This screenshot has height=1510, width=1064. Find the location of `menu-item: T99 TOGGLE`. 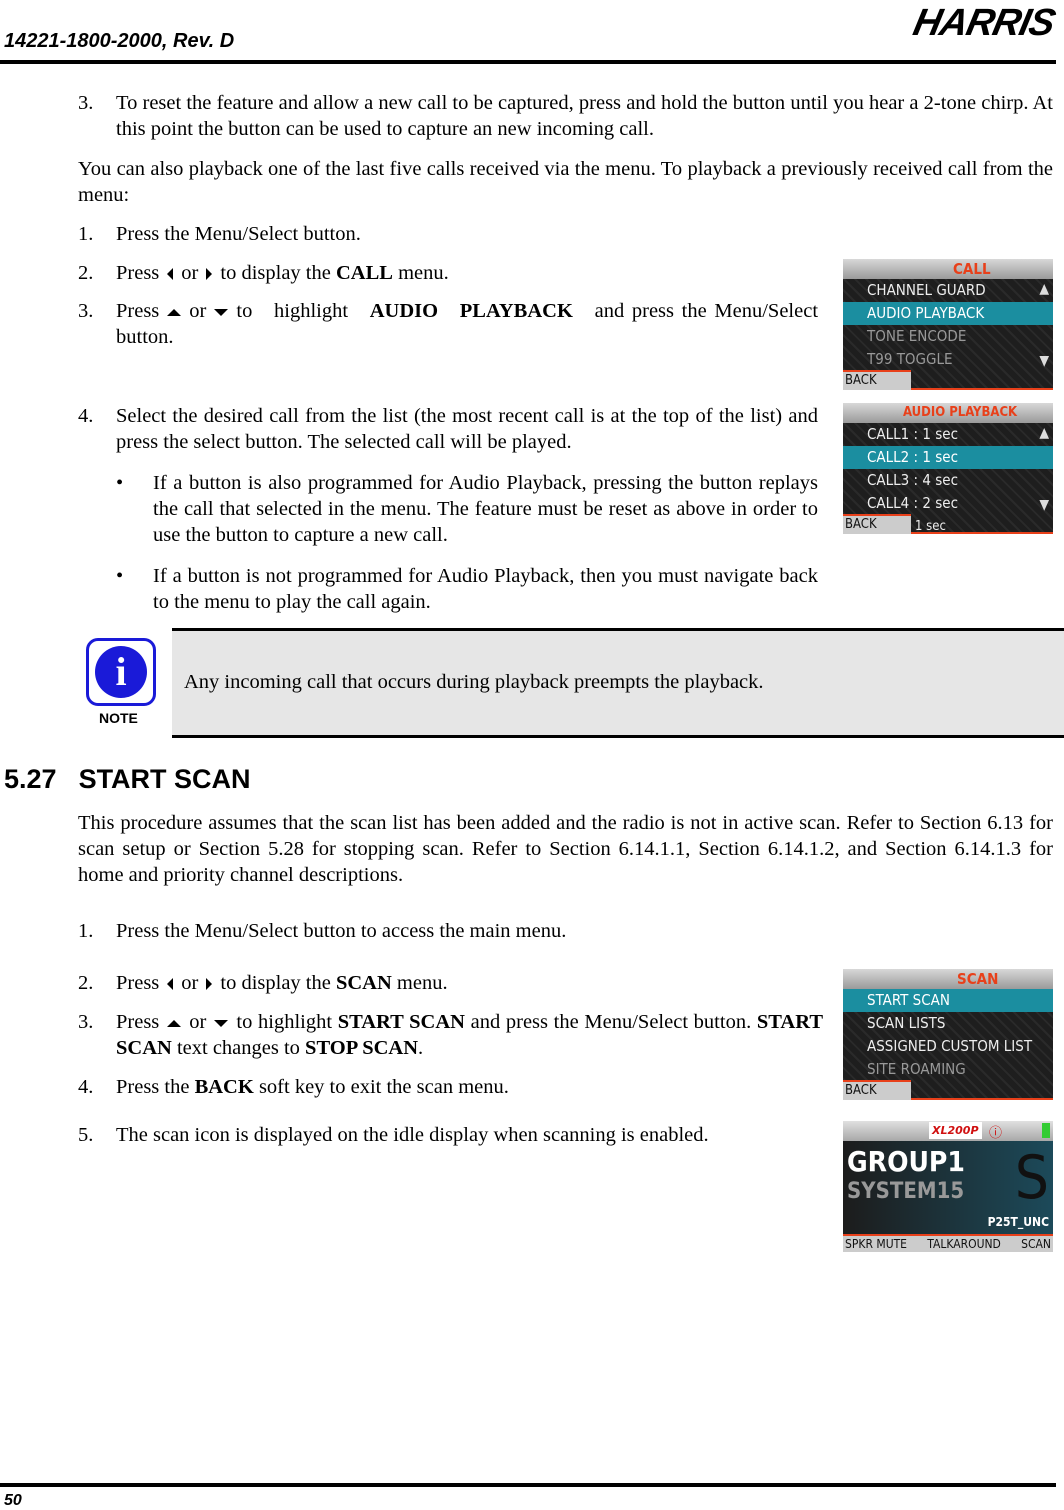

menu-item: T99 TOGGLE is located at coordinates (910, 359).